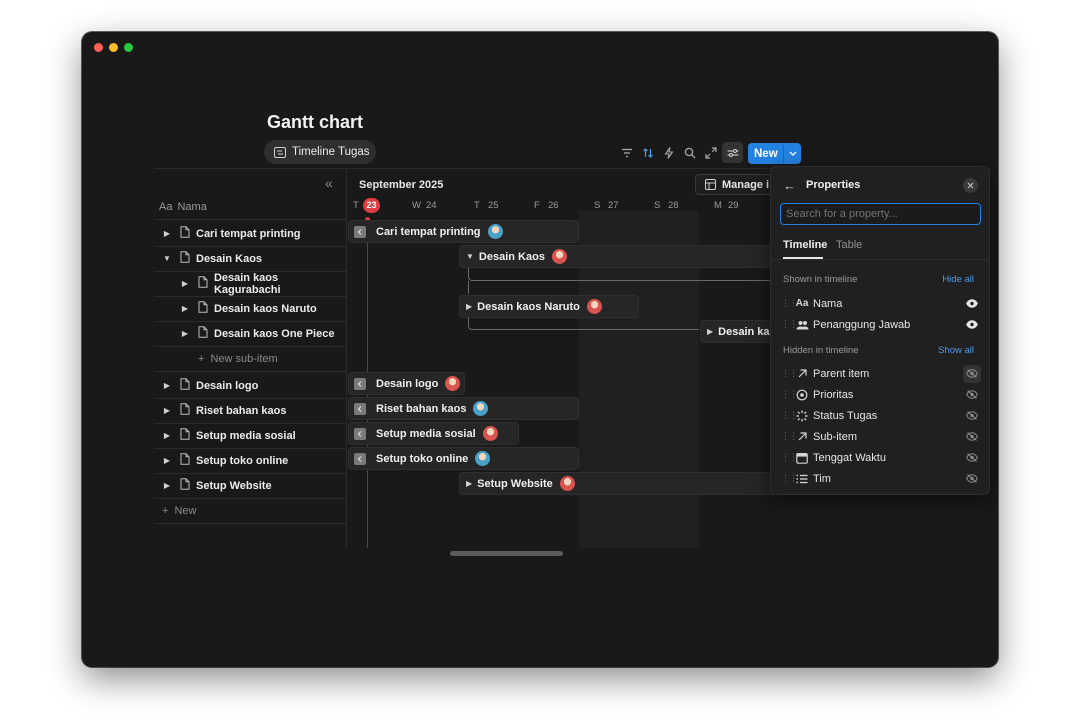 The height and width of the screenshot is (720, 1080). Describe the element at coordinates (881, 478) in the screenshot. I see `property-row: ⋮⋮ Tim` at that location.